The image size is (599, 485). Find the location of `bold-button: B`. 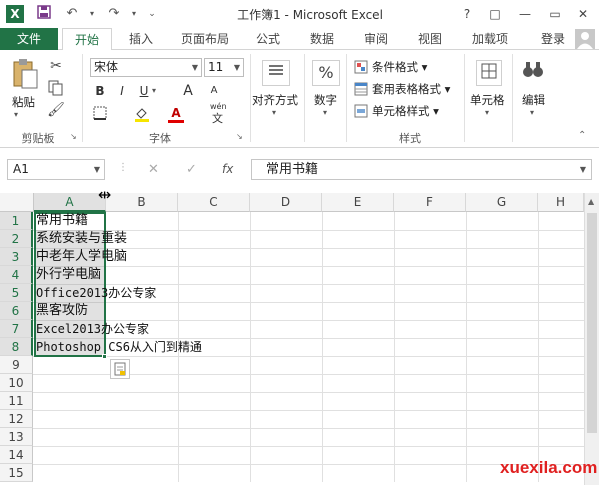

bold-button: B is located at coordinates (100, 91).